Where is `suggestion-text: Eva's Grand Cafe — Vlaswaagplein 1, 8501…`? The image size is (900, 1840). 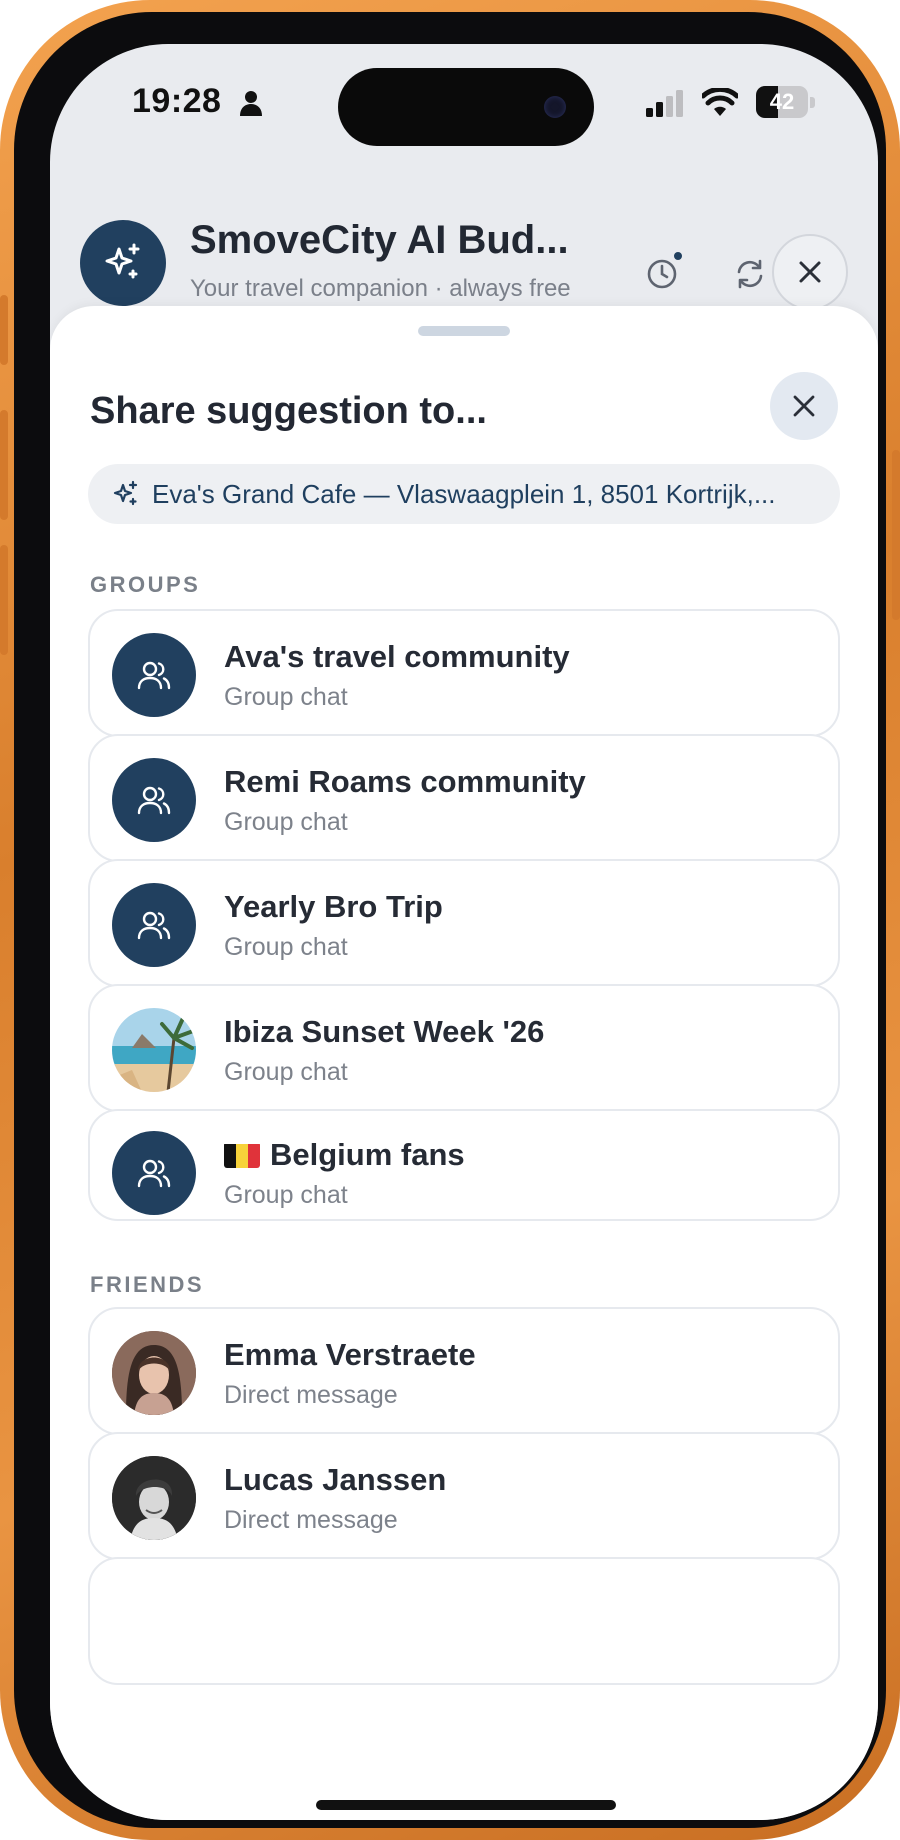 suggestion-text: Eva's Grand Cafe — Vlaswaagplein 1, 8501… is located at coordinates (464, 493).